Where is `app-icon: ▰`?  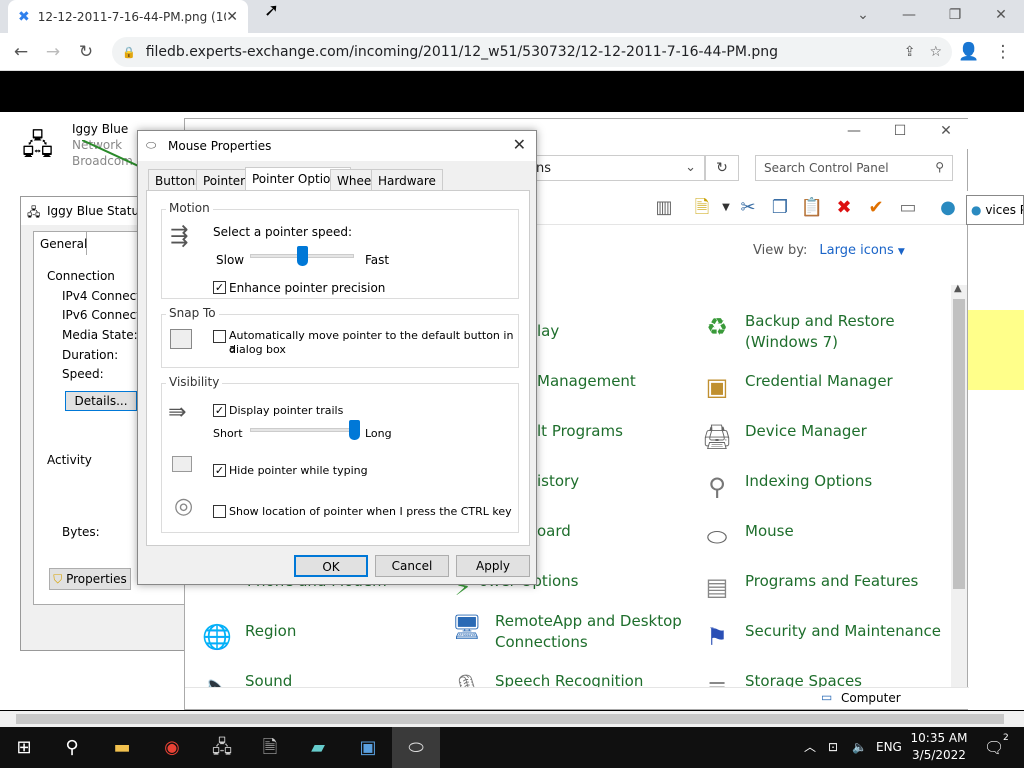 app-icon: ▰ is located at coordinates (318, 747).